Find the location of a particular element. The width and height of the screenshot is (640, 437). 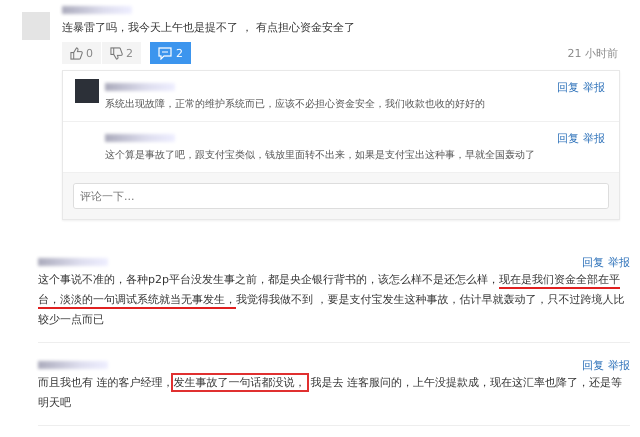

replies-button: 2 is located at coordinates (170, 53).